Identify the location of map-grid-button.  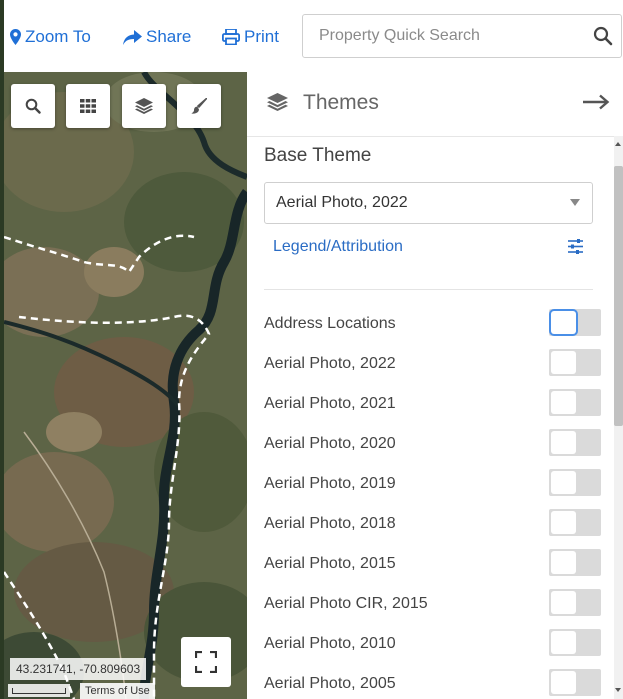
(88, 106).